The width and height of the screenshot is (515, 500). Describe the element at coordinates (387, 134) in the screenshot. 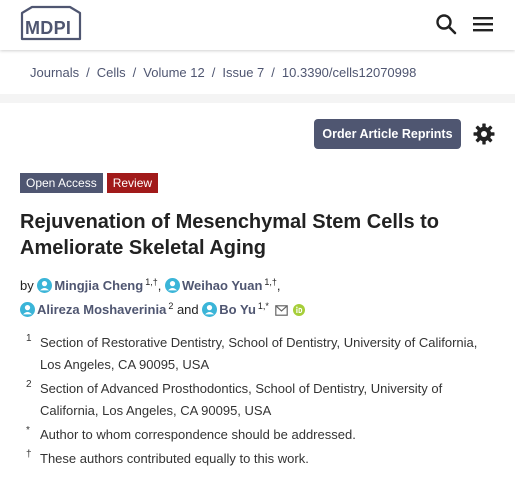

I see `order-reprints-button: Order Article Reprints` at that location.